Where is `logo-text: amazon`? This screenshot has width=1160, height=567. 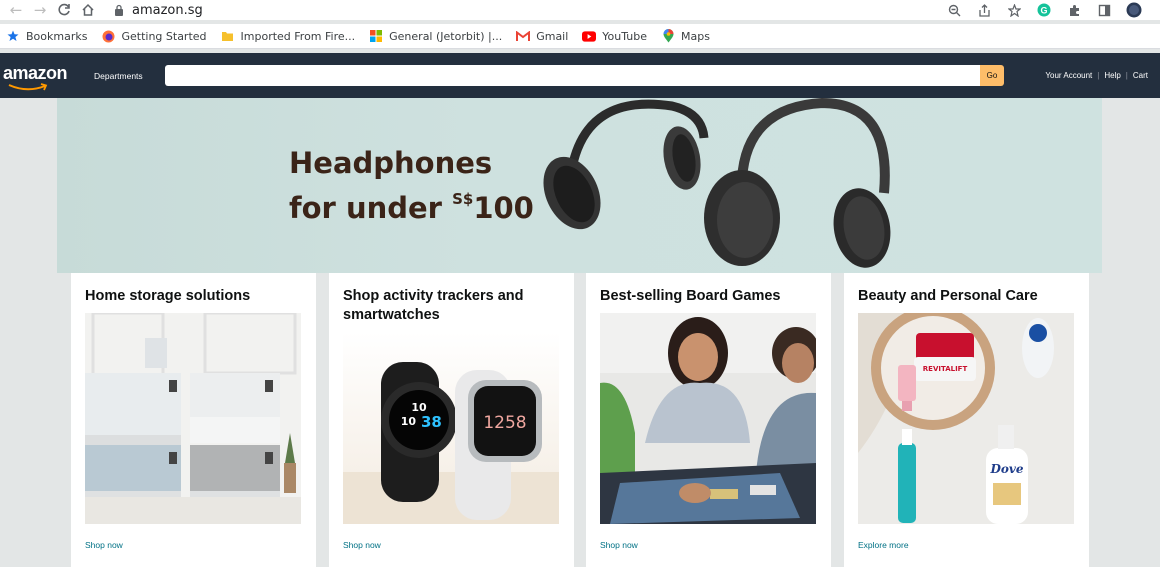
logo-text: amazon is located at coordinates (35, 72).